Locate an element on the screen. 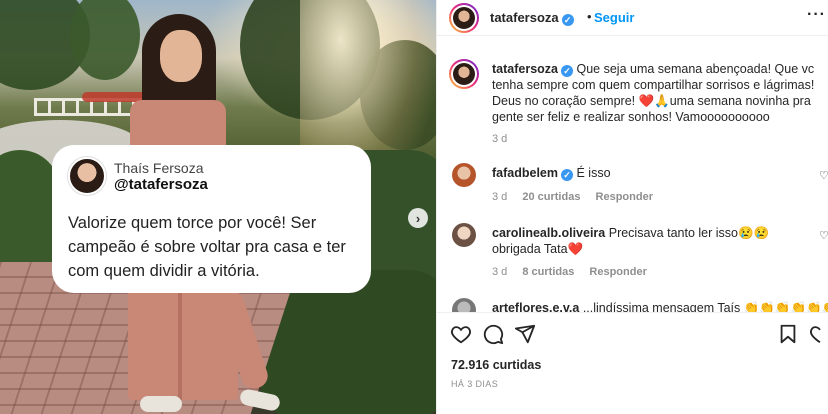 The height and width of the screenshot is (414, 828). post-actions: 72.916 curtidas HÁ 3 DIAS is located at coordinates (632, 363).